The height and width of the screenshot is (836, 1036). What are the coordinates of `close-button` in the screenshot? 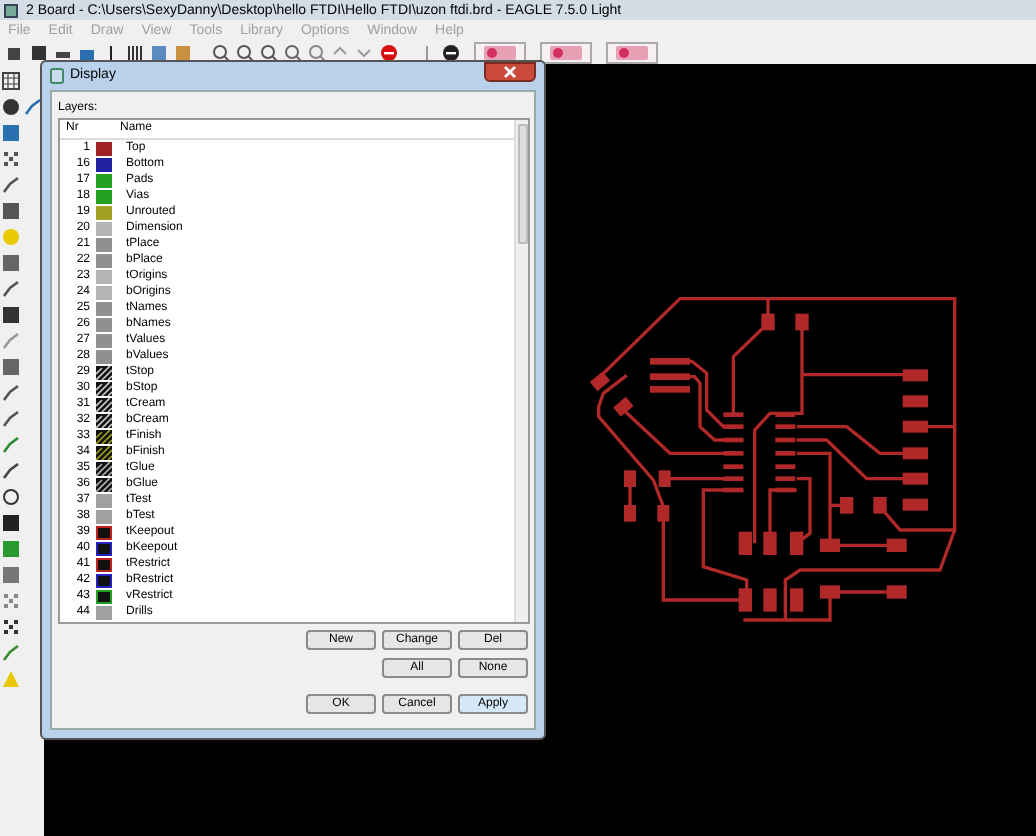 It's located at (510, 72).